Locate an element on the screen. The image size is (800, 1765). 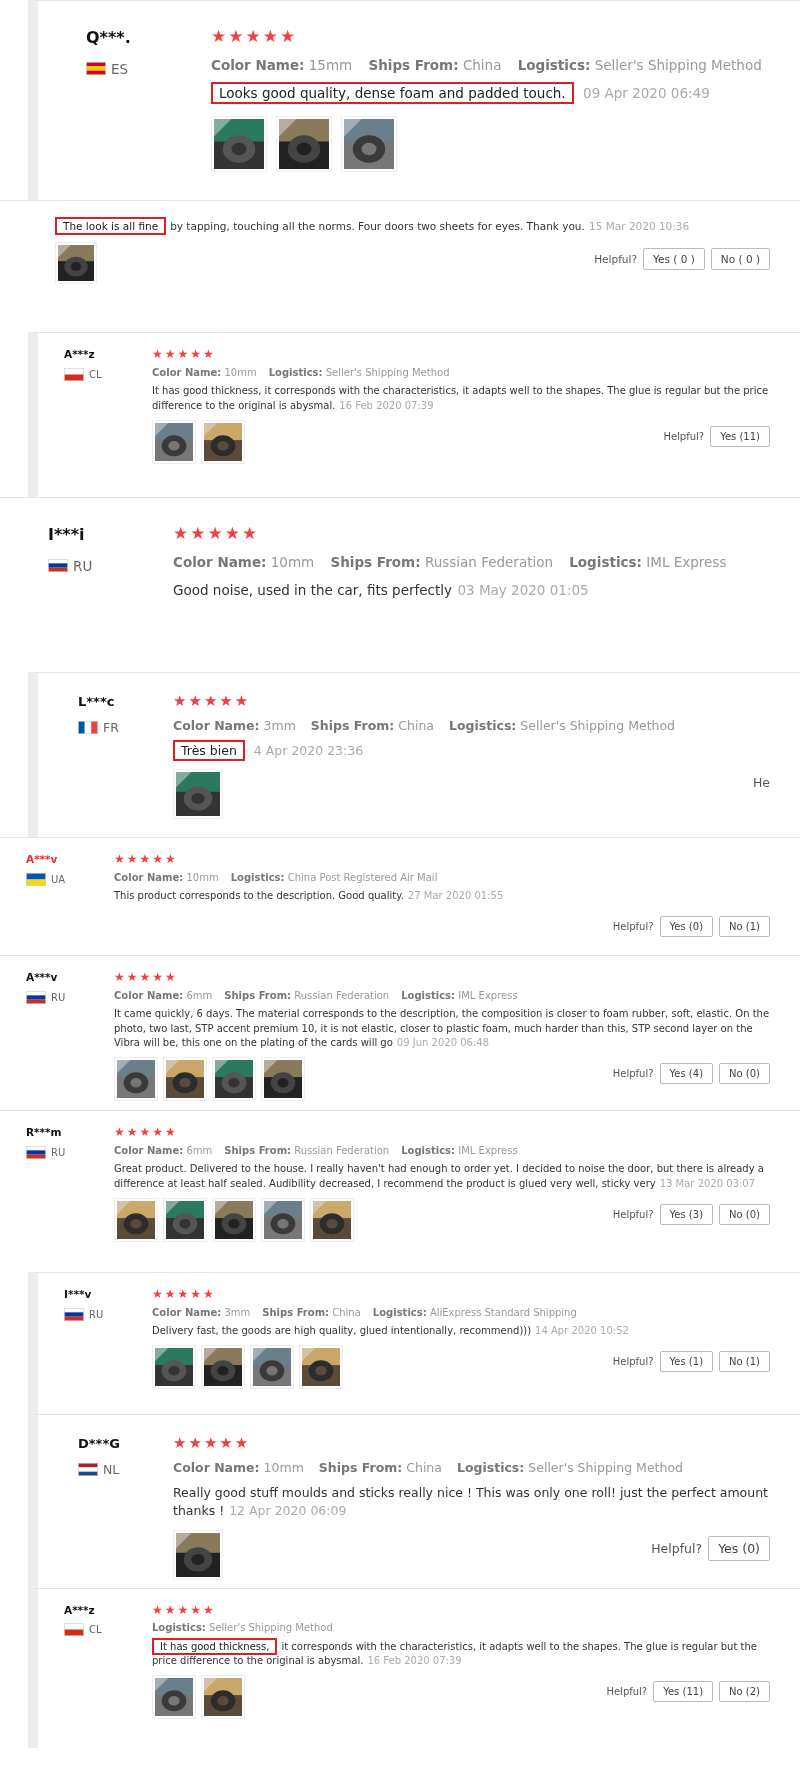
review-text: Delivery fast, the goods are high quality, glued intentionally, recommend))) 14 Apr 2020 10:52 is located at coordinates (391, 1331).